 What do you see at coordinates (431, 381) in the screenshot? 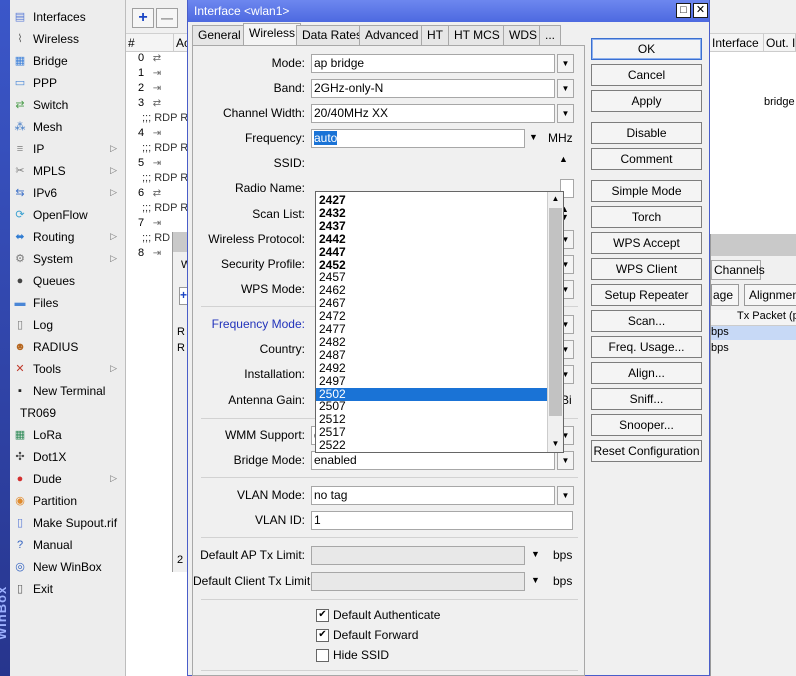
I see `frequency-option: 2497` at bounding box center [431, 381].